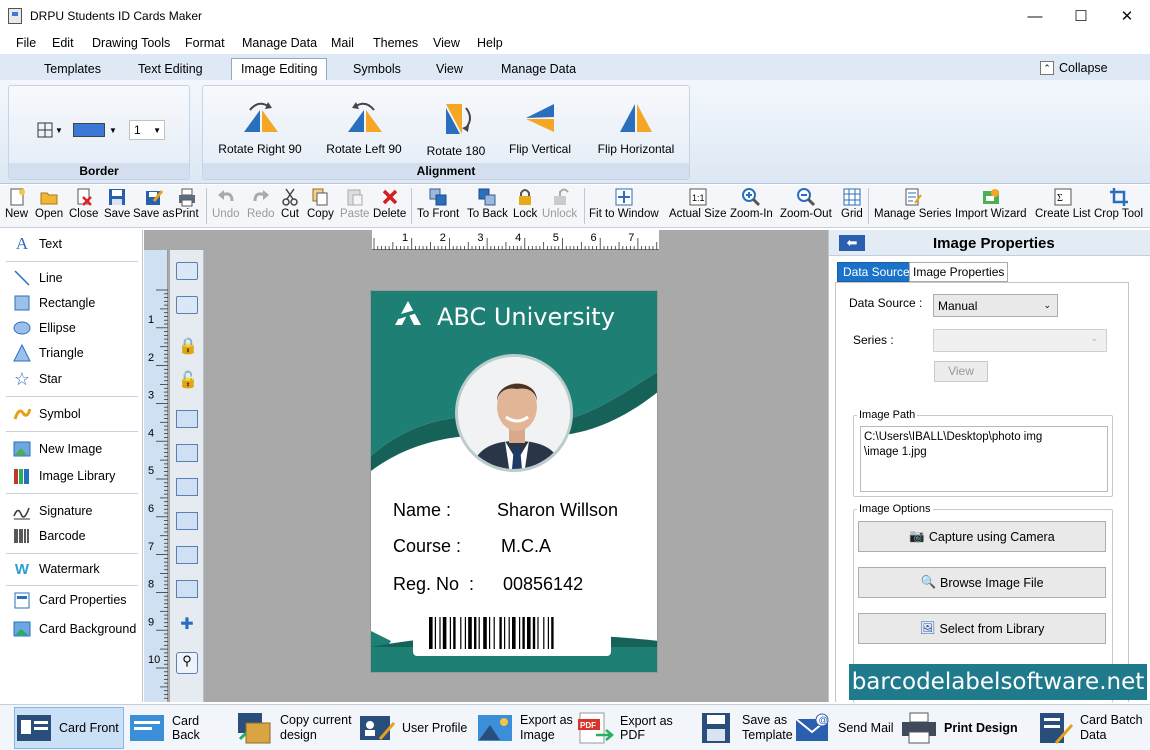 Image resolution: width=1150 pixels, height=750 pixels. What do you see at coordinates (46, 414) in the screenshot?
I see `symbol-tool: Symbol` at bounding box center [46, 414].